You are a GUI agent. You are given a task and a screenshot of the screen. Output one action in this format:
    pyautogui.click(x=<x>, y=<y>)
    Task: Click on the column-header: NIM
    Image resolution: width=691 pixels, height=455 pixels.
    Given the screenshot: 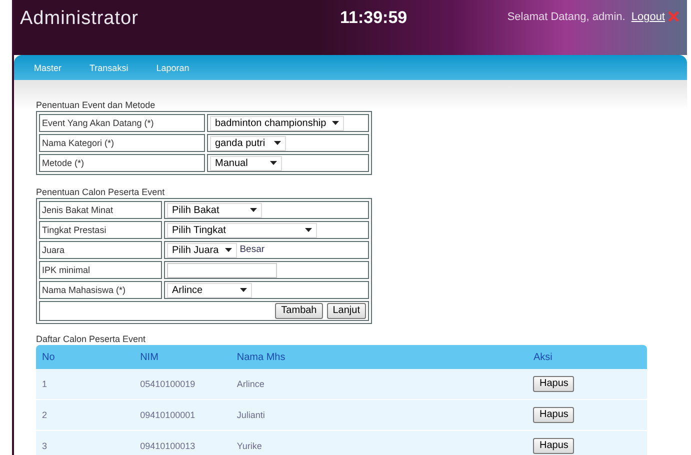 What is the action you would take?
    pyautogui.click(x=182, y=357)
    